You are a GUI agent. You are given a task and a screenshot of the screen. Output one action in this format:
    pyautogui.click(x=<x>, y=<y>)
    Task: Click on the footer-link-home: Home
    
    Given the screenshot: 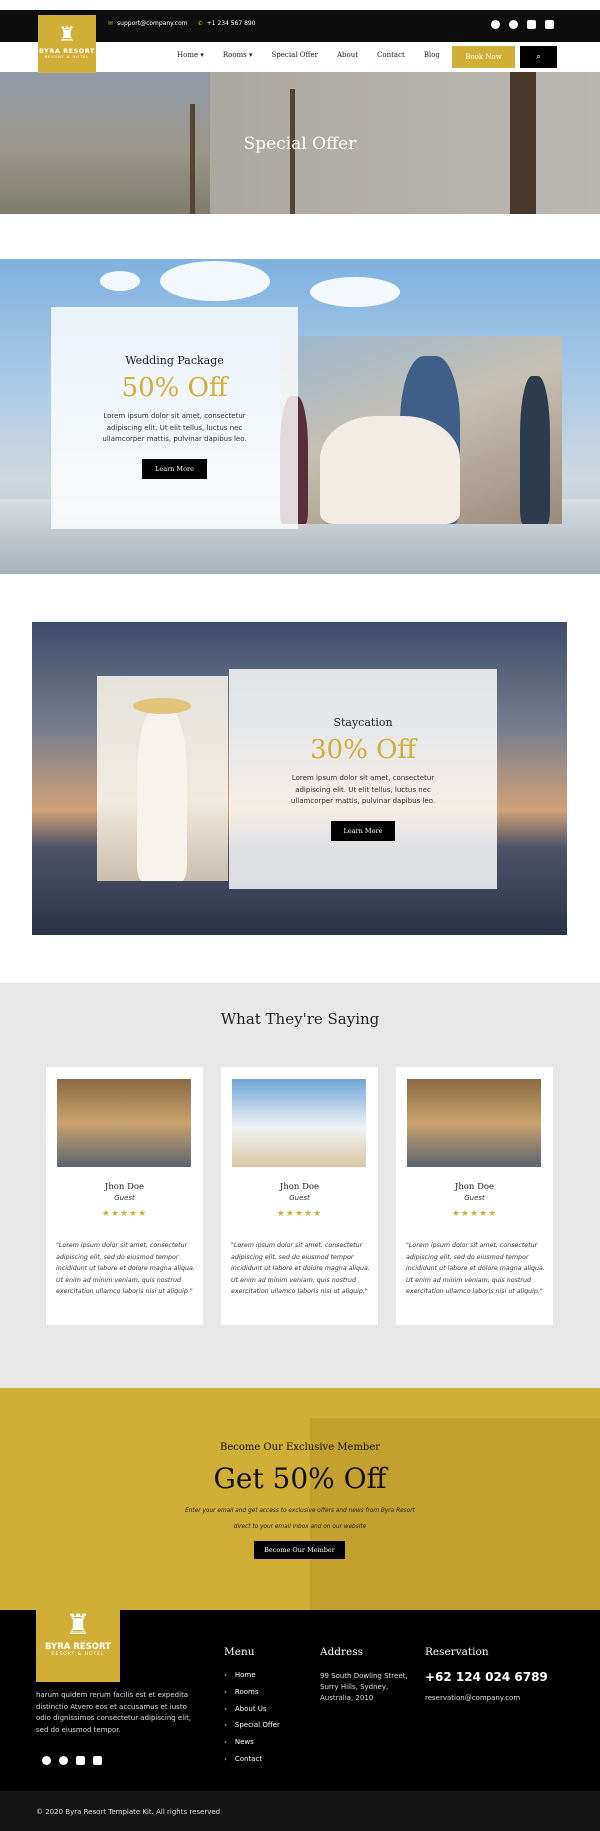 What is the action you would take?
    pyautogui.click(x=252, y=1679)
    